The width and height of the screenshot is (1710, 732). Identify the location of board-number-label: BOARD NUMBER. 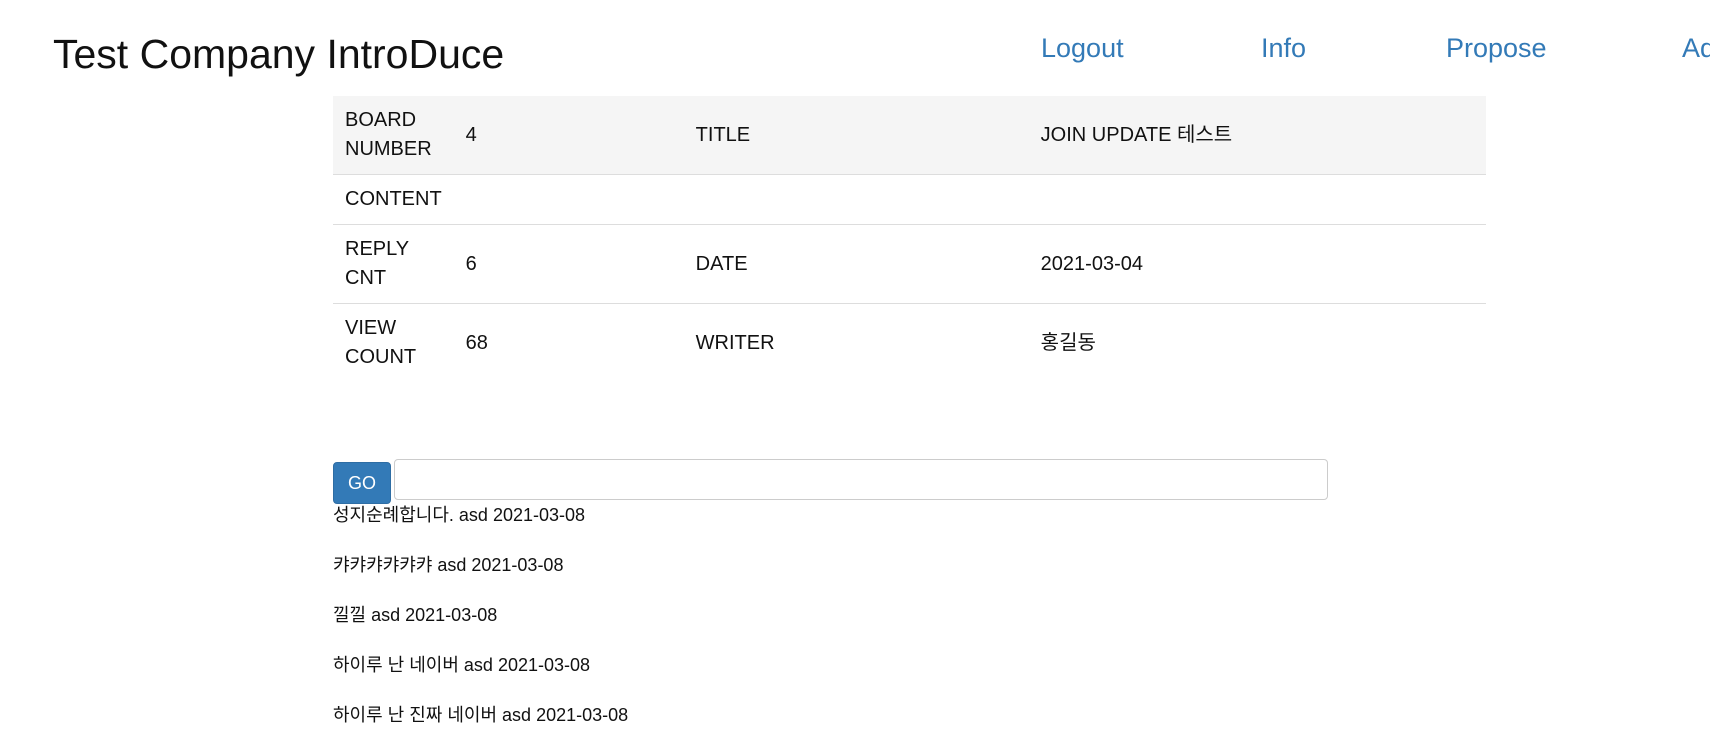
(393, 135).